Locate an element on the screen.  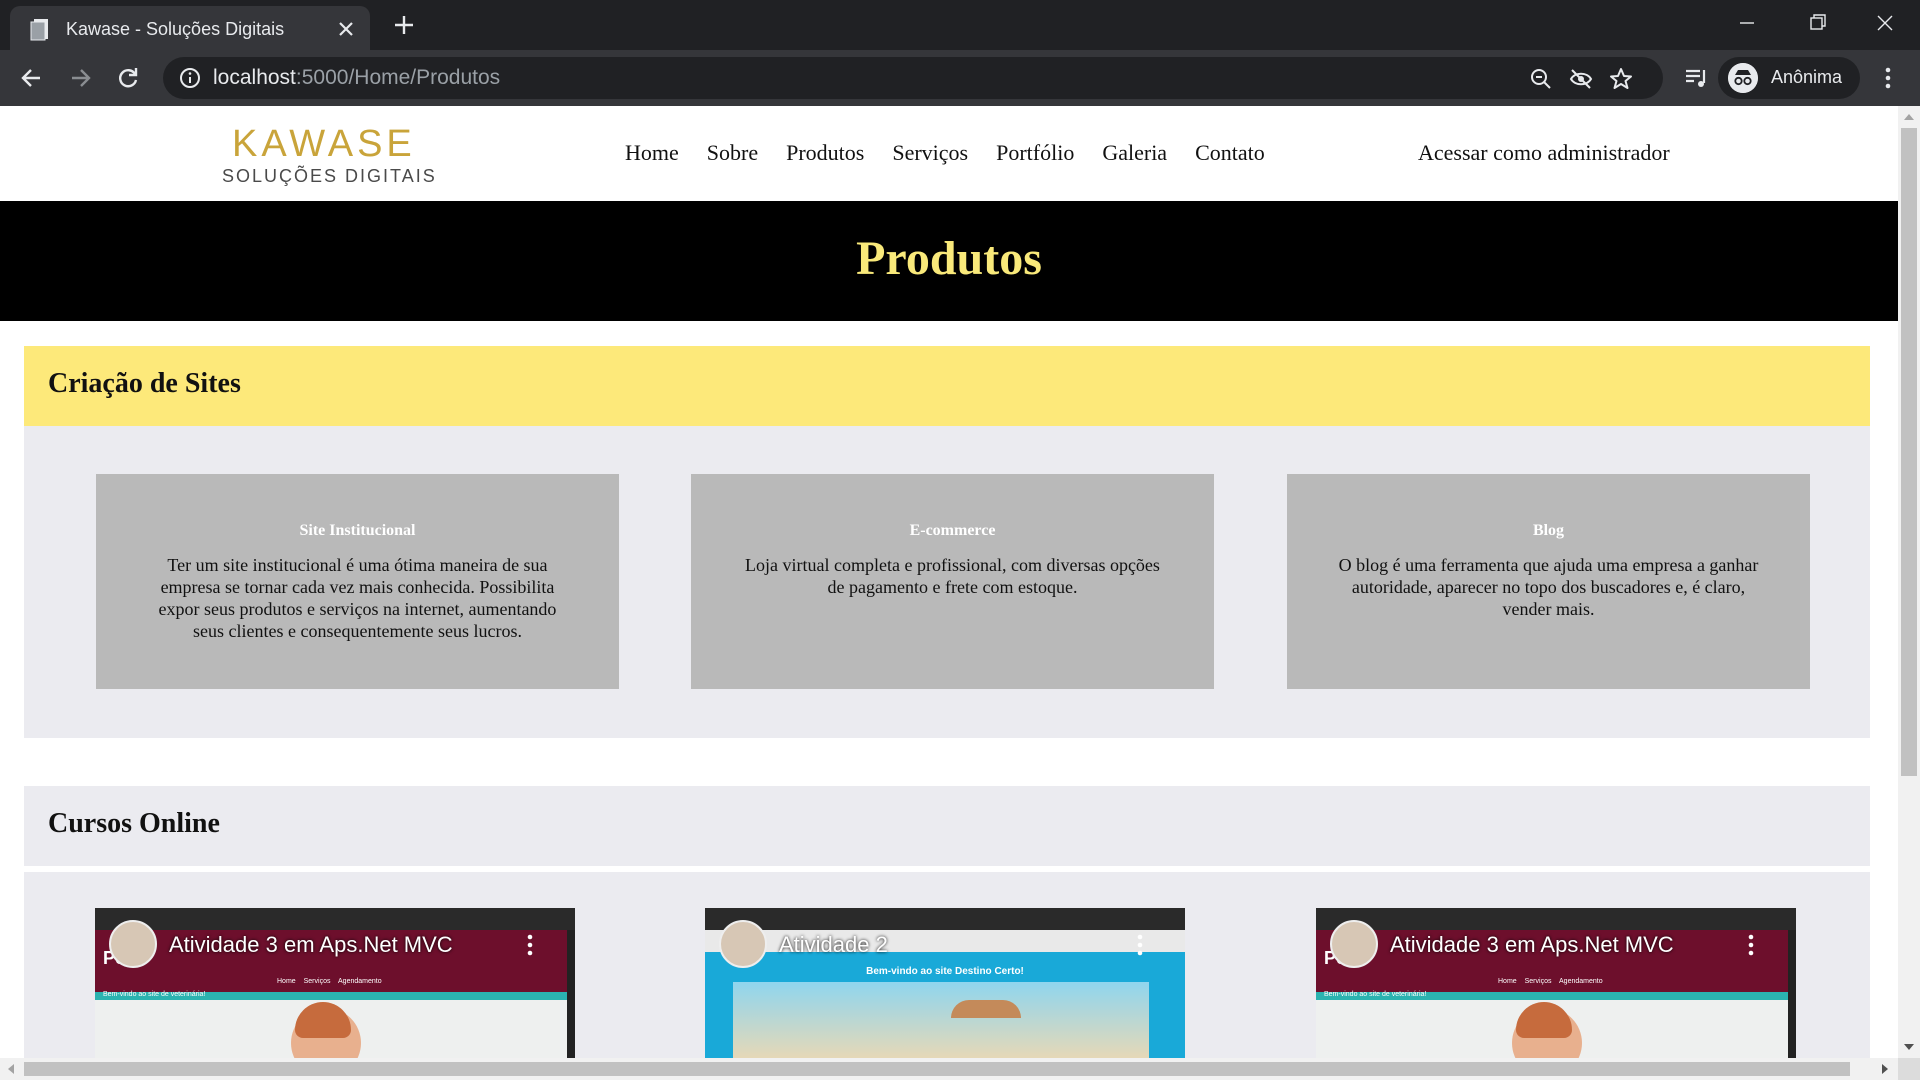
browser-toolbar: localhost:5000/Home/Produtos Anônima is located at coordinates (960, 78).